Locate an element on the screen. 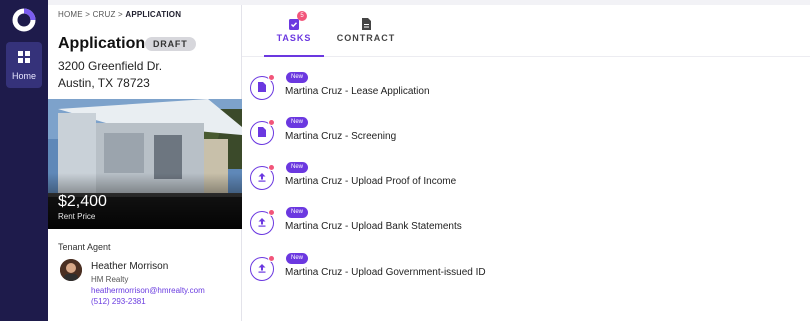 This screenshot has width=810, height=321. page-title: Application is located at coordinates (102, 43).